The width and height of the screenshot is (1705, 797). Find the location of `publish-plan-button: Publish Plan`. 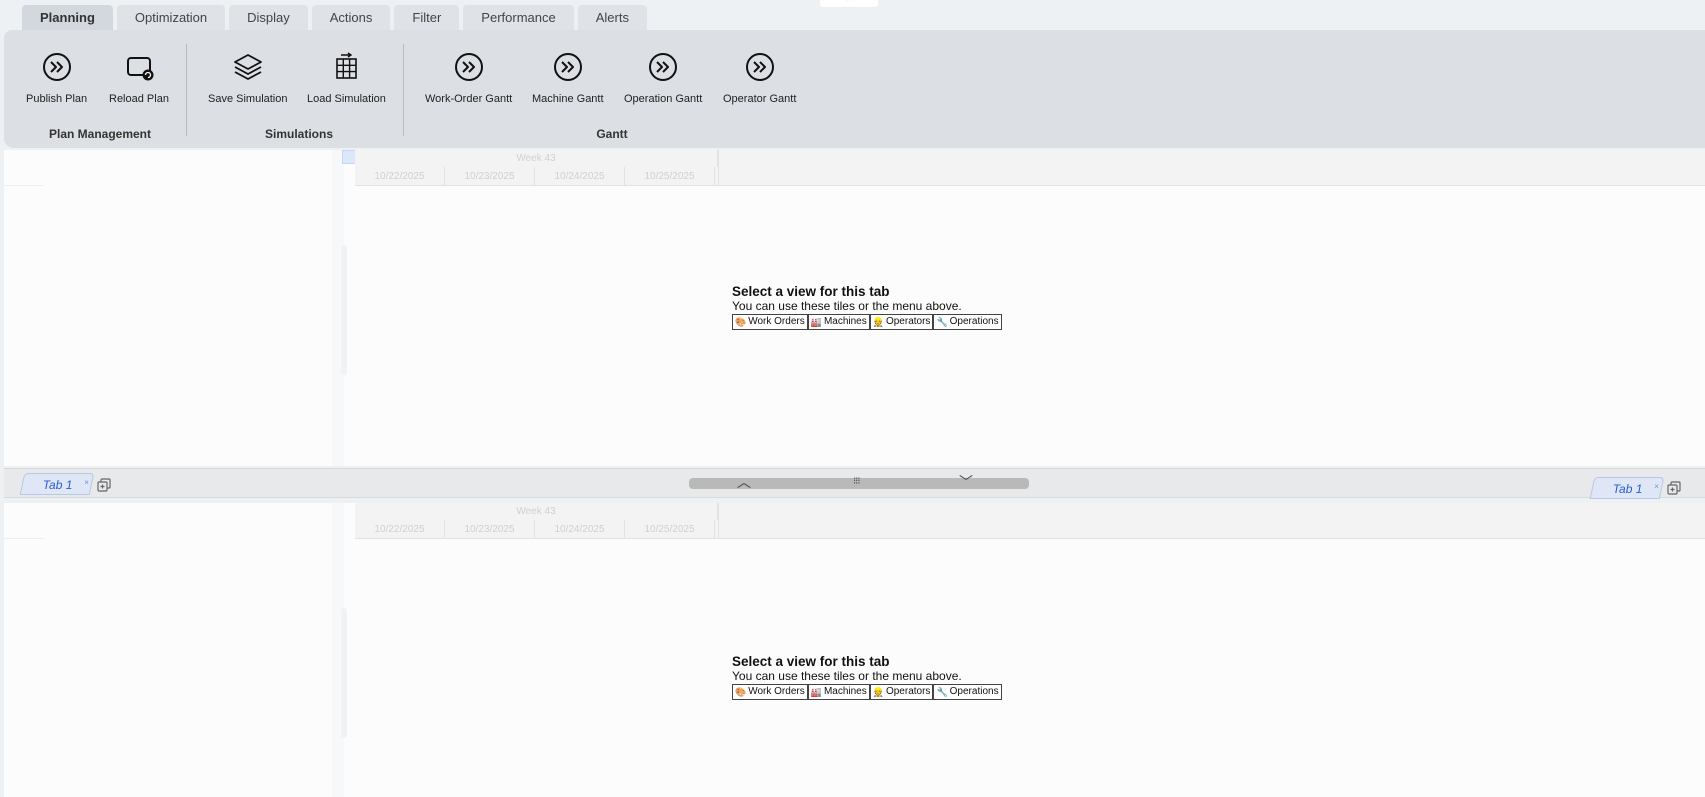

publish-plan-button: Publish Plan is located at coordinates (56, 77).